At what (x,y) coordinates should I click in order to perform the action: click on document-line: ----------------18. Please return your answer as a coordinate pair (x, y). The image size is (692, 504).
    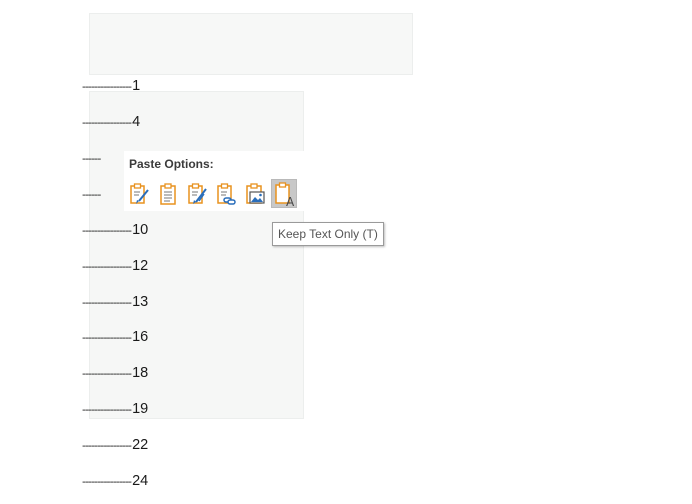
    Looking at the image, I should click on (115, 373).